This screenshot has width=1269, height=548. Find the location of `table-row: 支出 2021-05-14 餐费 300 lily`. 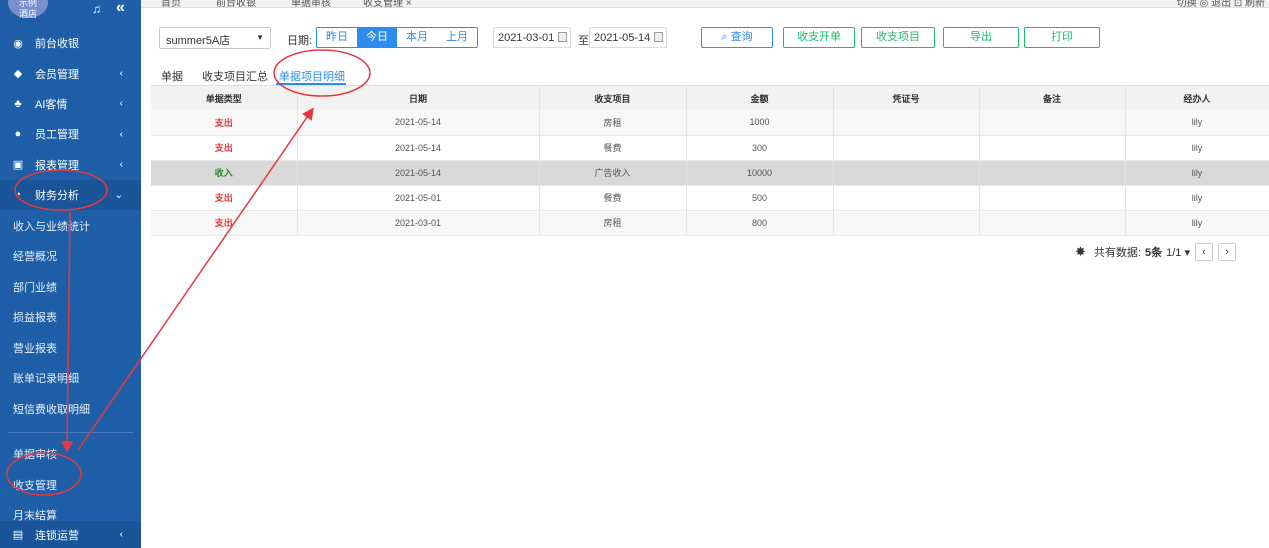

table-row: 支出 2021-05-14 餐费 300 lily is located at coordinates (710, 147).